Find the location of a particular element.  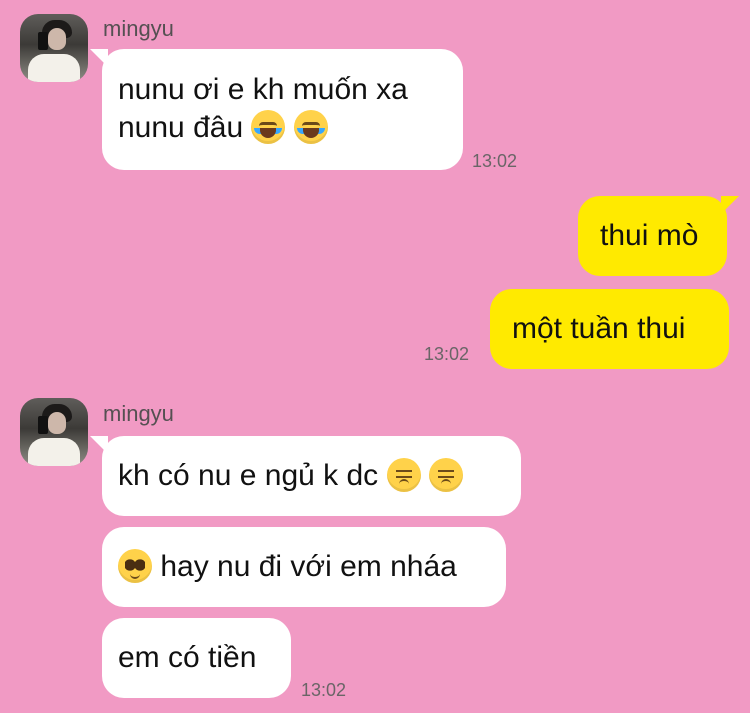

message-bubble-incoming: hay nu đi với em nháa is located at coordinates (304, 567).